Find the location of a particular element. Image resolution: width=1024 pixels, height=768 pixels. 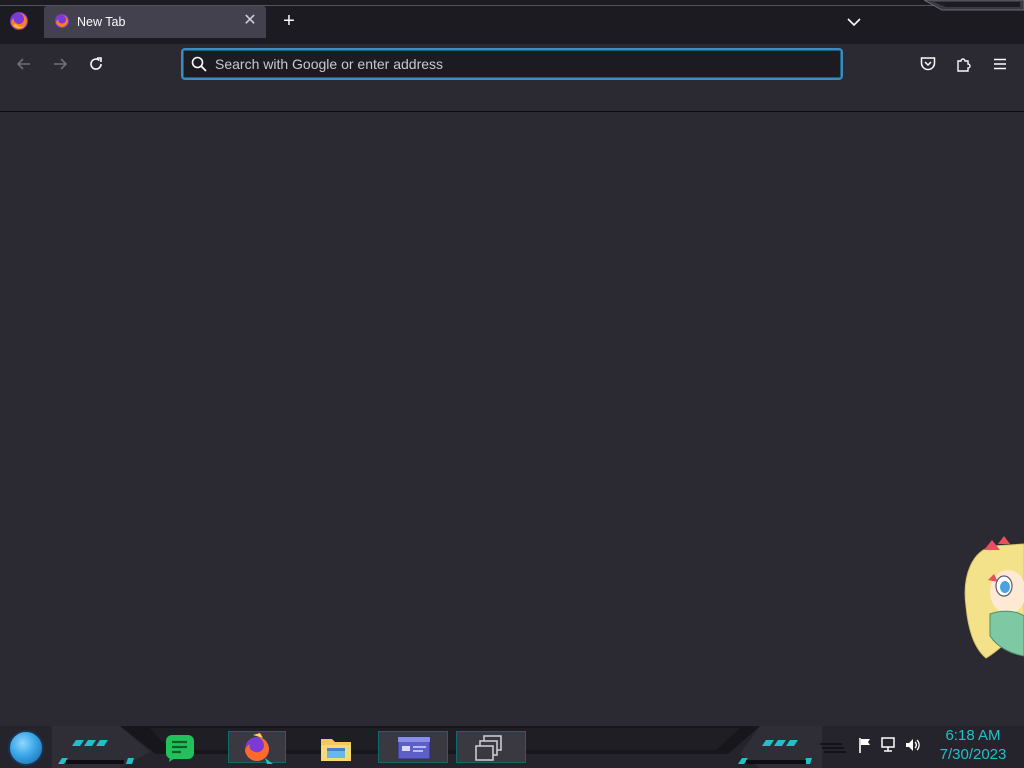

tab-new-tab: New Tab ✕ is located at coordinates (155, 22).